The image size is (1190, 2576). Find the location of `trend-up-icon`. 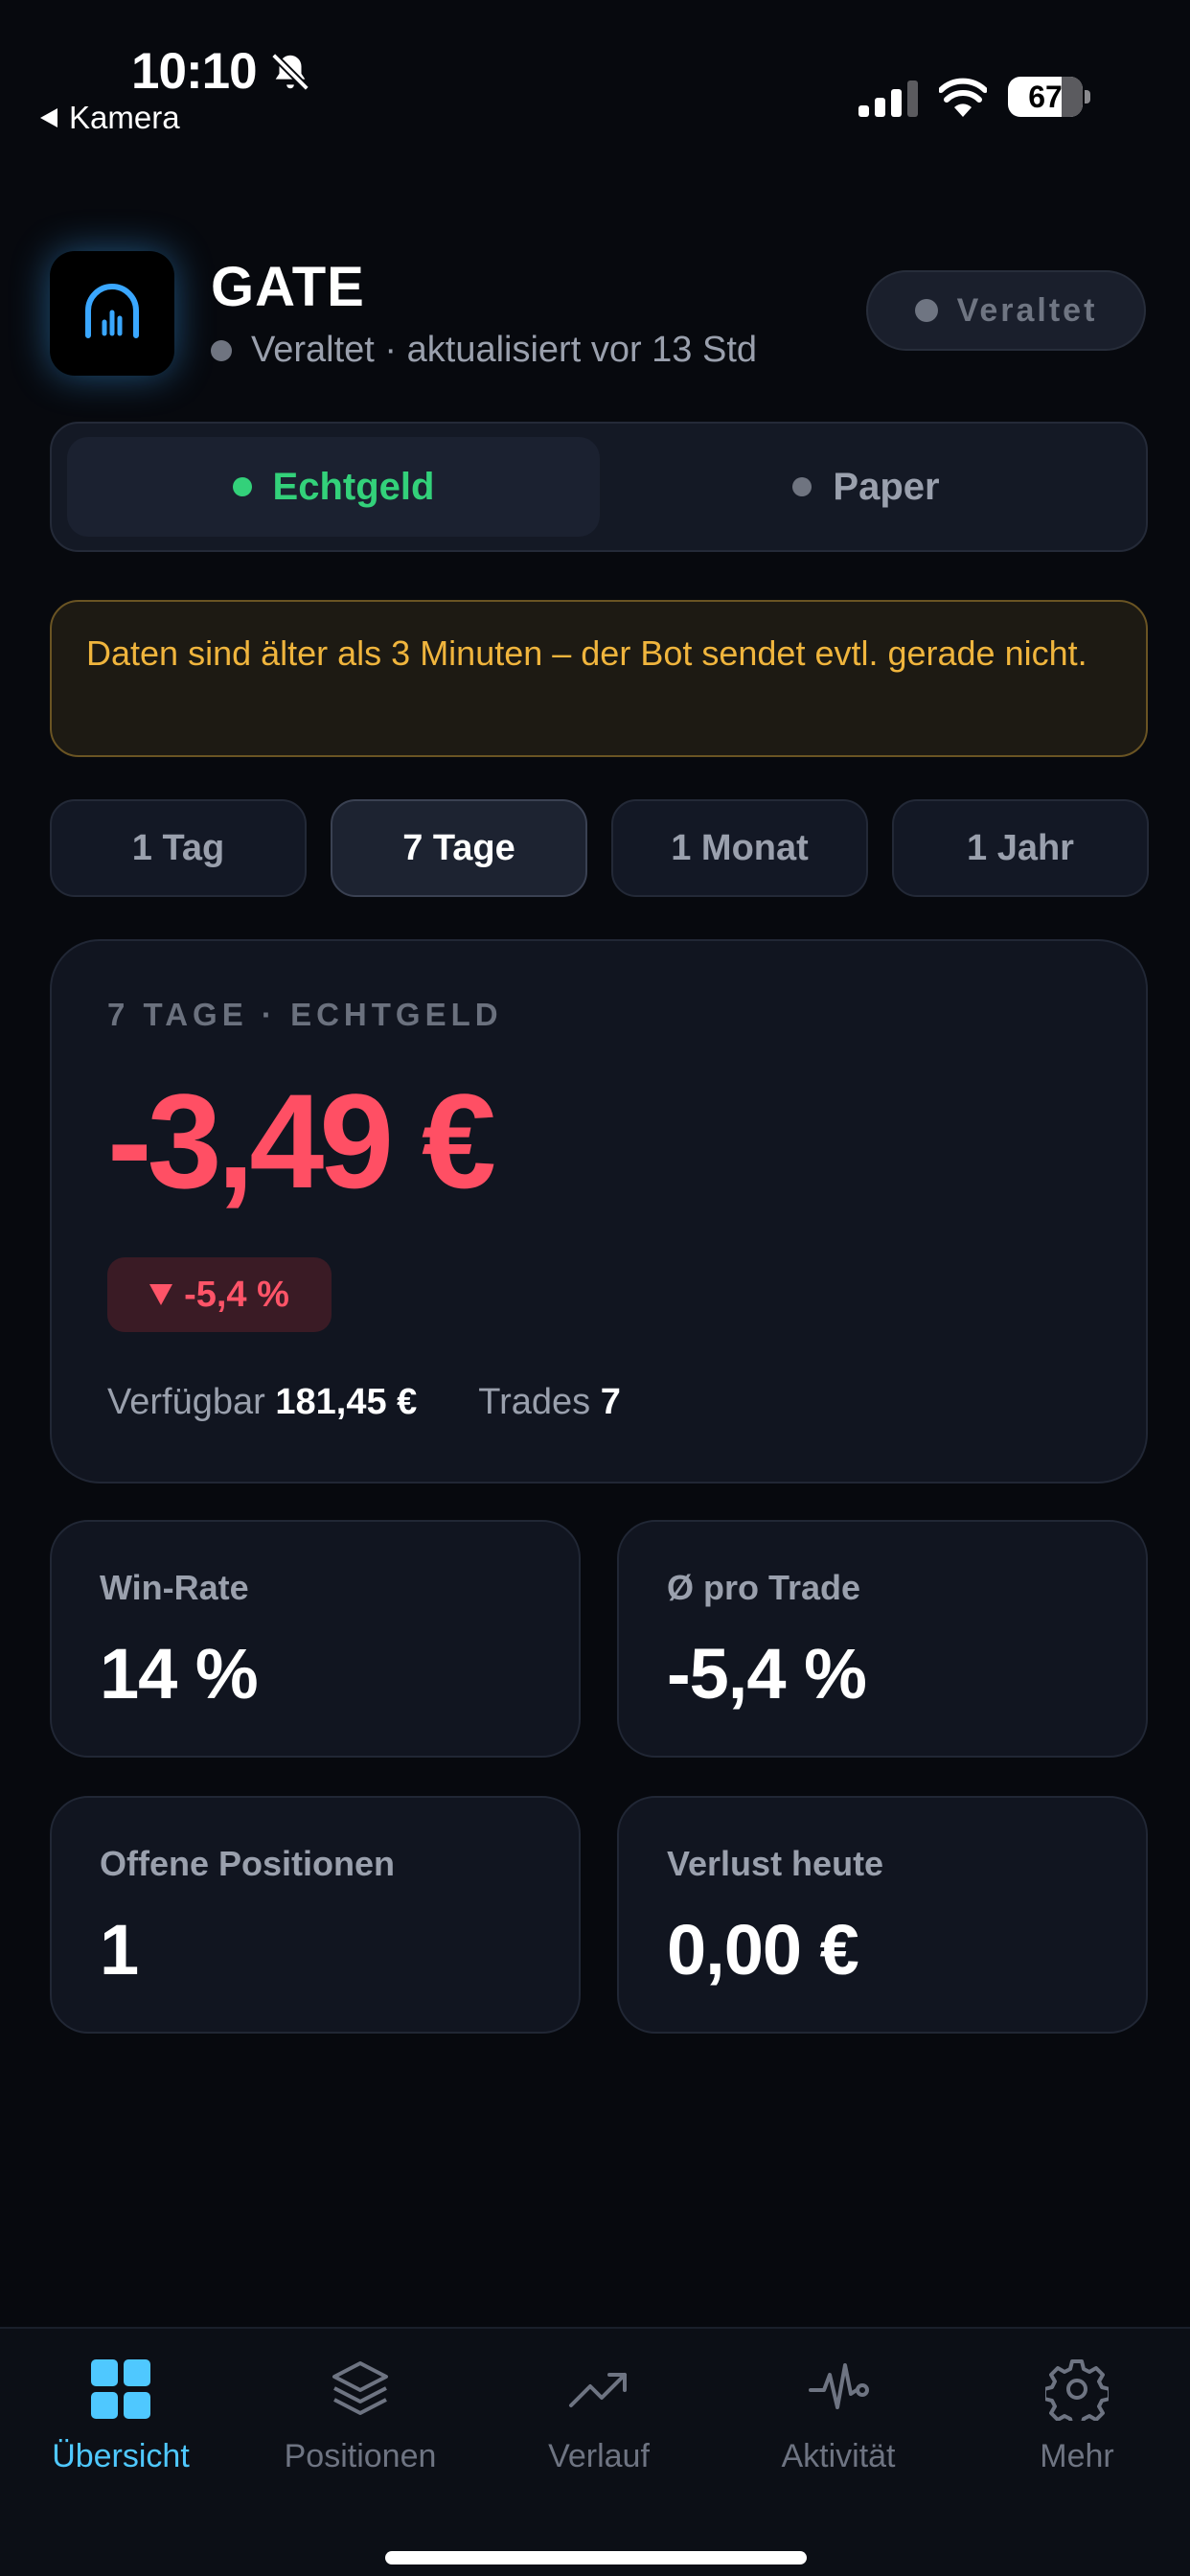

trend-up-icon is located at coordinates (598, 2390).